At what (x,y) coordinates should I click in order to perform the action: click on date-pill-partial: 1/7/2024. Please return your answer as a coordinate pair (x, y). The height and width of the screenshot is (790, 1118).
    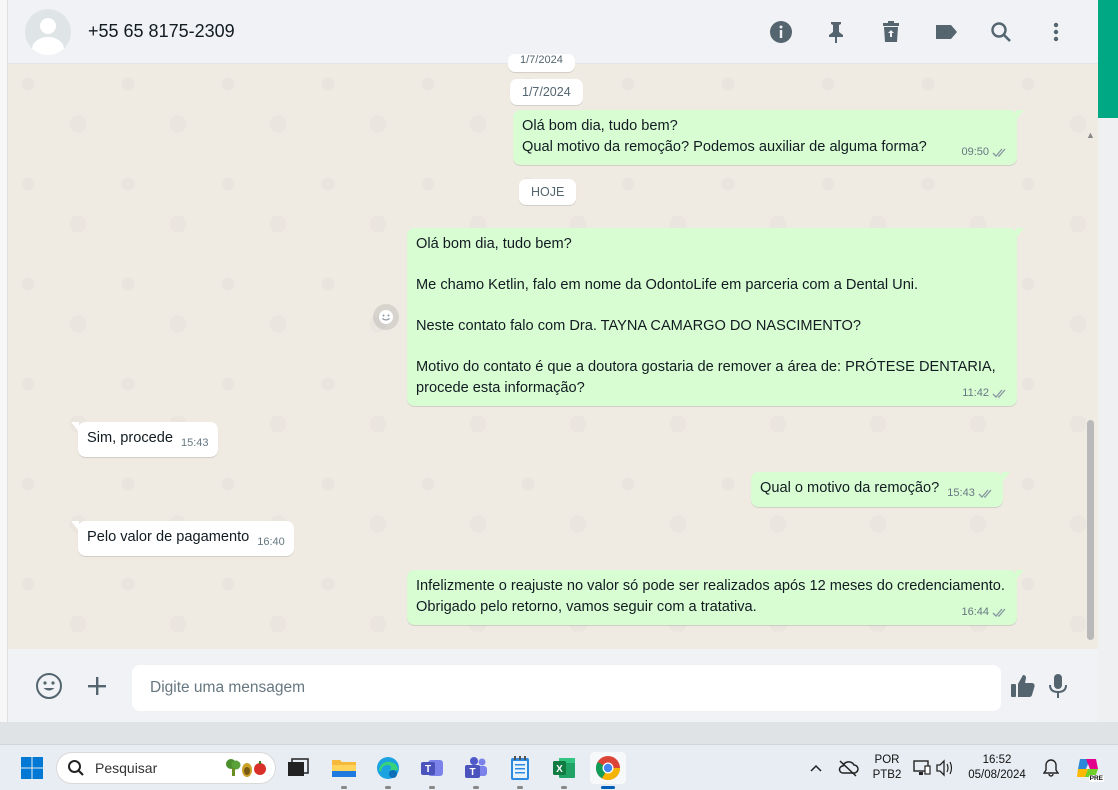
    Looking at the image, I should click on (541, 63).